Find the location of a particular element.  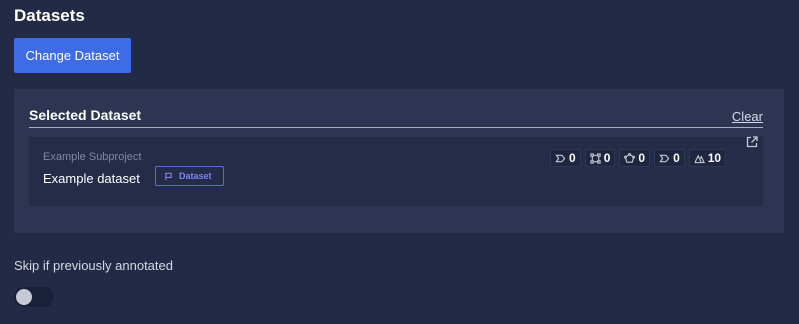

stat-bounding-box: 0 is located at coordinates (600, 158).